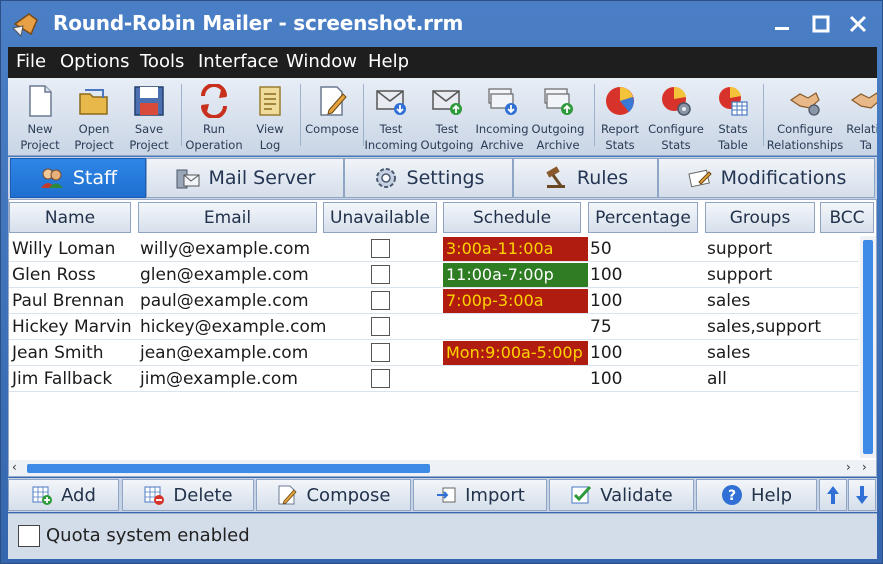 This screenshot has width=883, height=564. What do you see at coordinates (333, 495) in the screenshot?
I see `compose-button: Compose` at bounding box center [333, 495].